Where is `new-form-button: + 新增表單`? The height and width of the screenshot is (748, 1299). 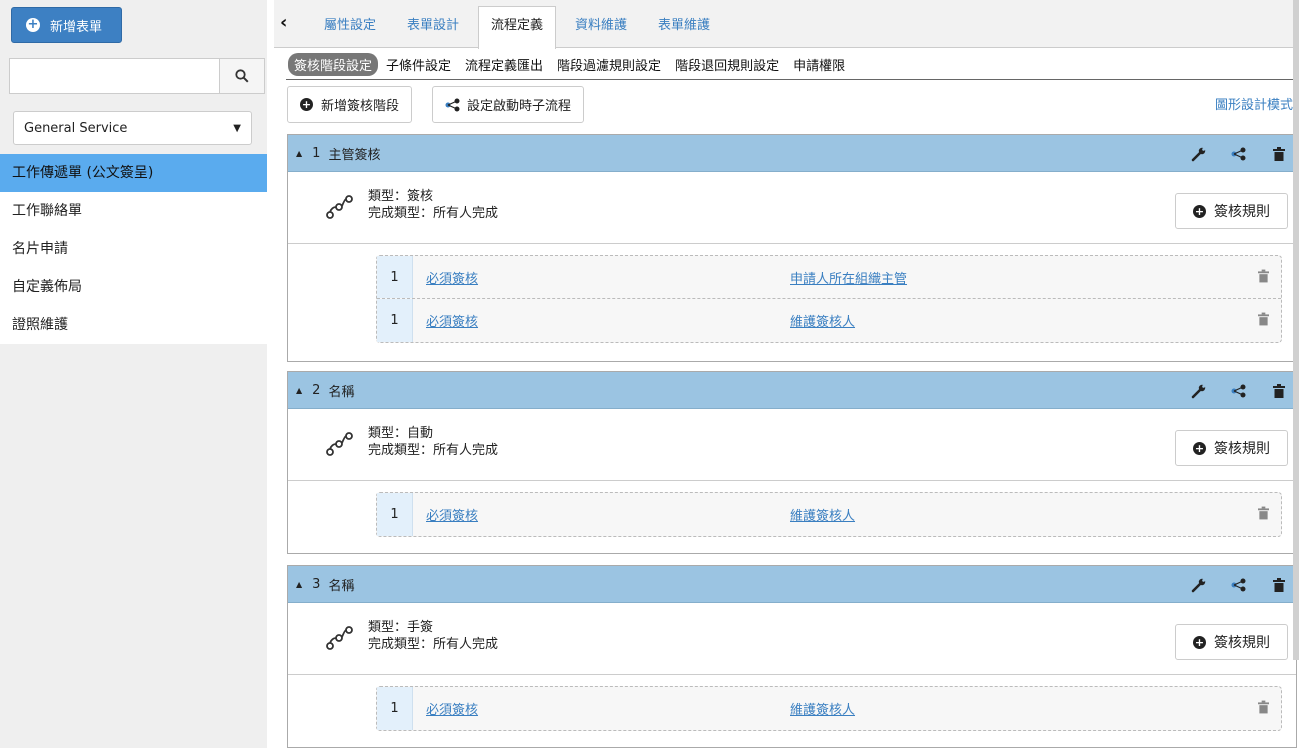 new-form-button: + 新增表單 is located at coordinates (66, 25).